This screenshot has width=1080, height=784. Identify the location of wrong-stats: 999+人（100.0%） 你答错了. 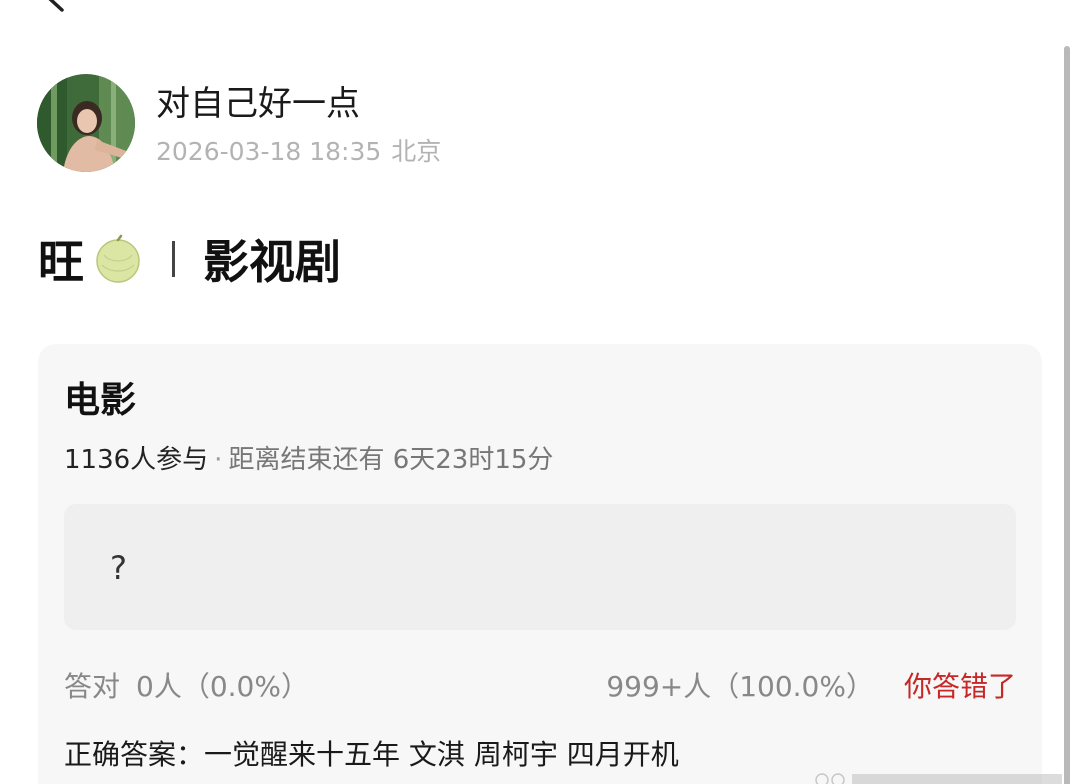
(811, 687).